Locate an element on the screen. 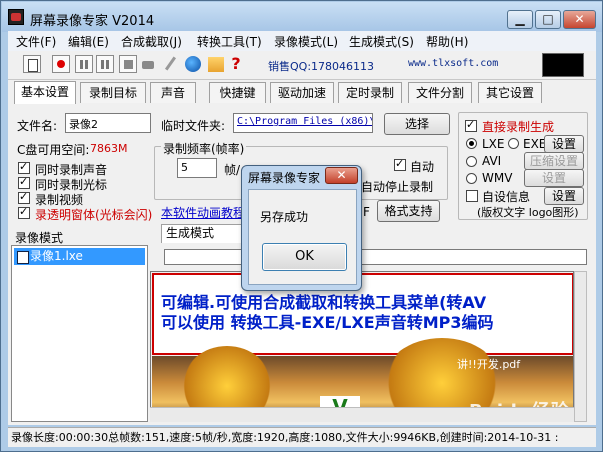 Image resolution: width=603 pixels, height=452 pixels. select-folder-button: 选择 is located at coordinates (417, 124).